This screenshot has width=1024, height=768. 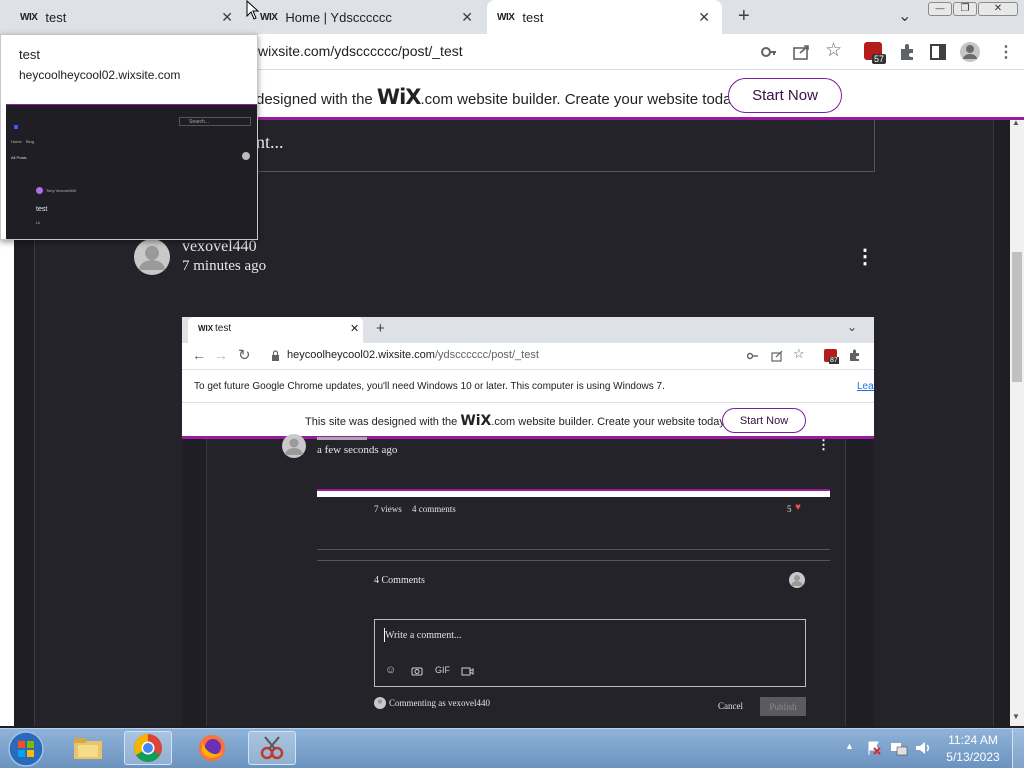 What do you see at coordinates (131, 100) in the screenshot?
I see `thumb-banner` at bounding box center [131, 100].